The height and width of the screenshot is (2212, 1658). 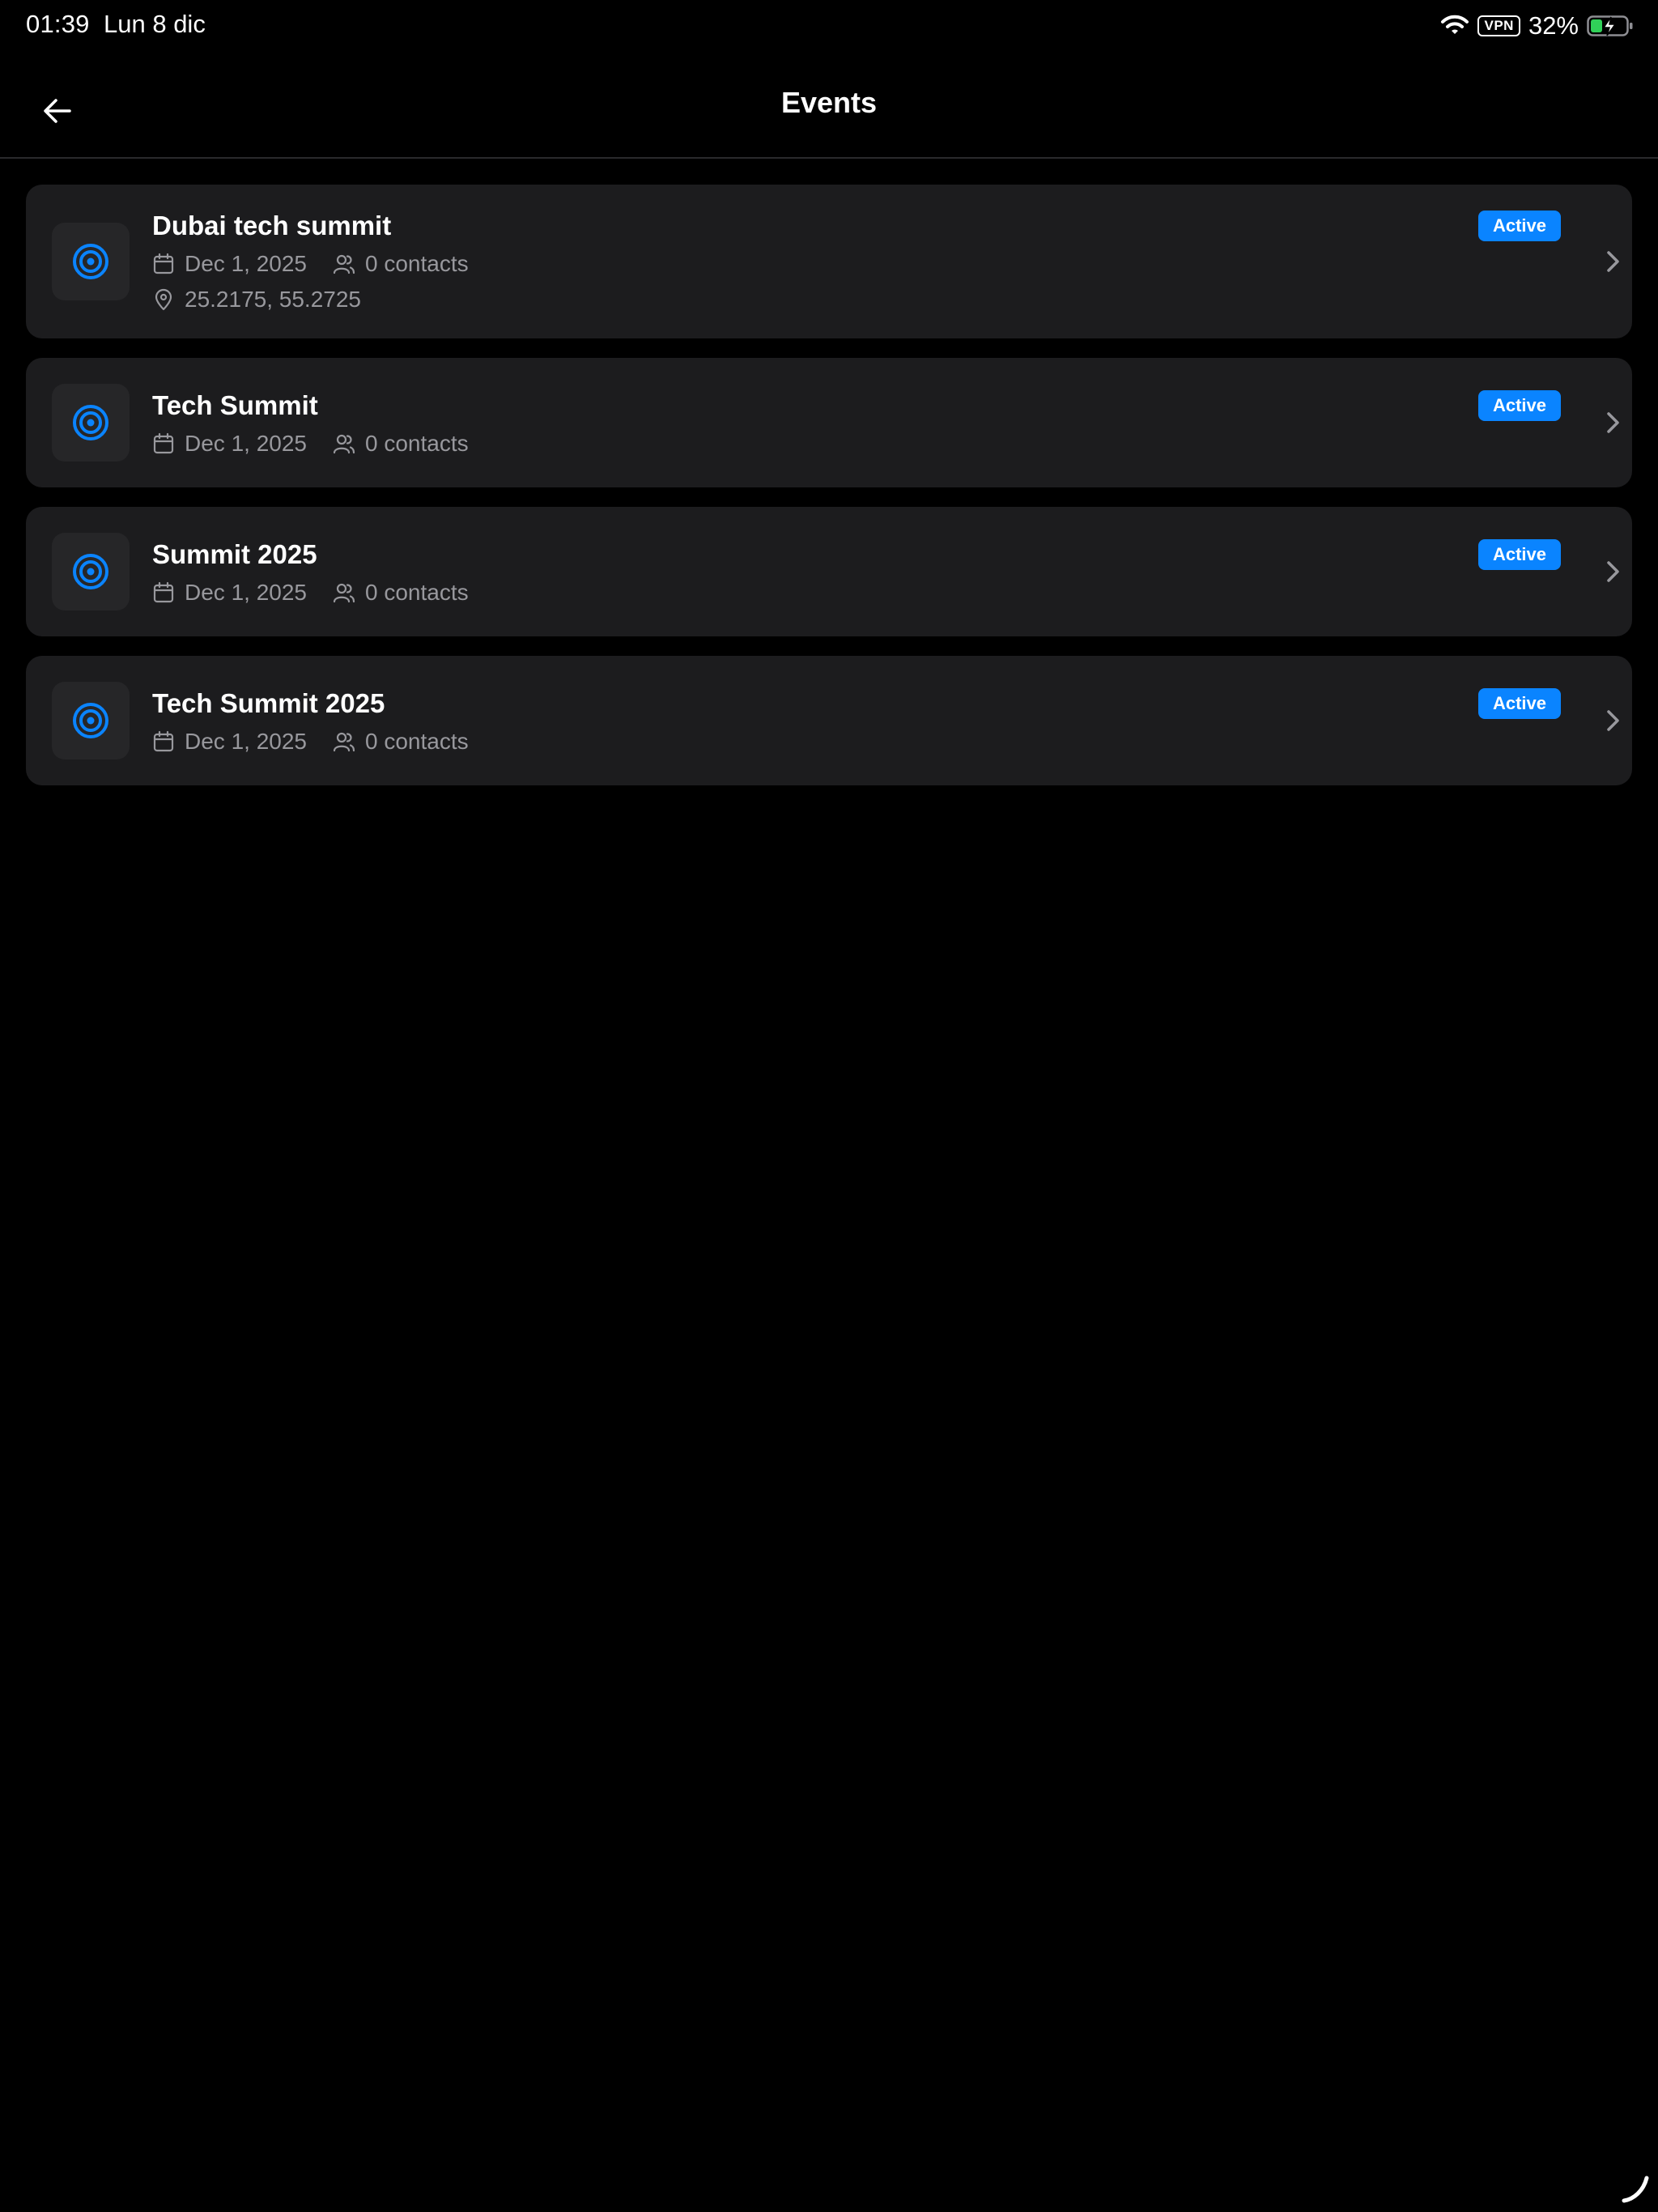 What do you see at coordinates (272, 226) in the screenshot?
I see `event-title: Dubai tech summit` at bounding box center [272, 226].